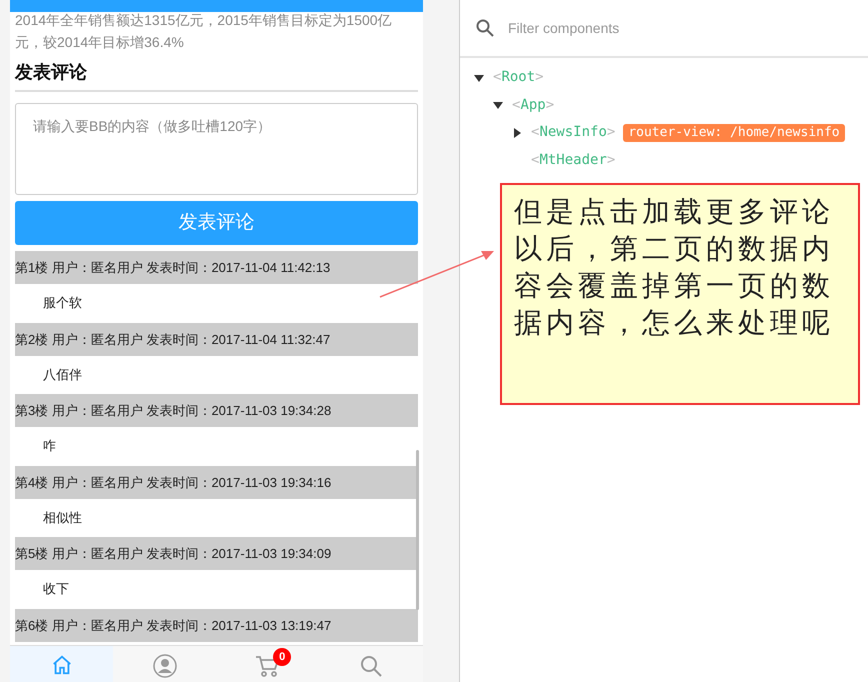 This screenshot has height=682, width=868. Describe the element at coordinates (204, 31) in the screenshot. I see `article-text: 2014年全年销售额达1315亿元，2015年销售目标定为1500亿元，较2014年目标增36.4%` at that location.